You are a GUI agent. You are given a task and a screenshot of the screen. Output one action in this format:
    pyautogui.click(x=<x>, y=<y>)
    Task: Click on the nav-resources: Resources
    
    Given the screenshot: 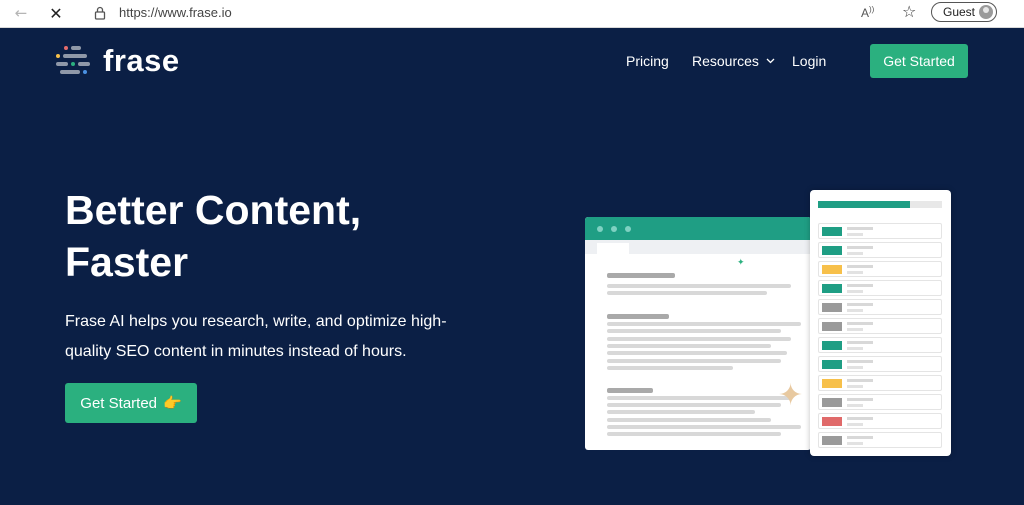 What is the action you would take?
    pyautogui.click(x=733, y=61)
    